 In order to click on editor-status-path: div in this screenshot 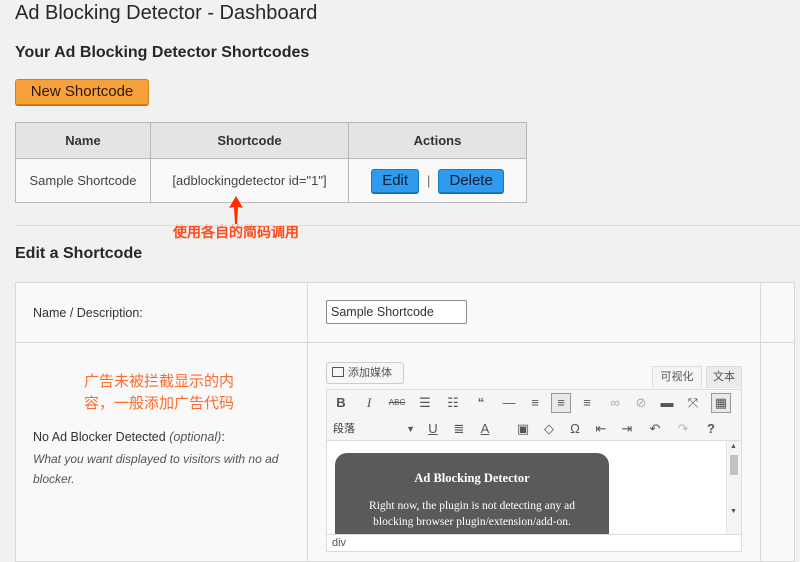, I will do `click(534, 543)`.